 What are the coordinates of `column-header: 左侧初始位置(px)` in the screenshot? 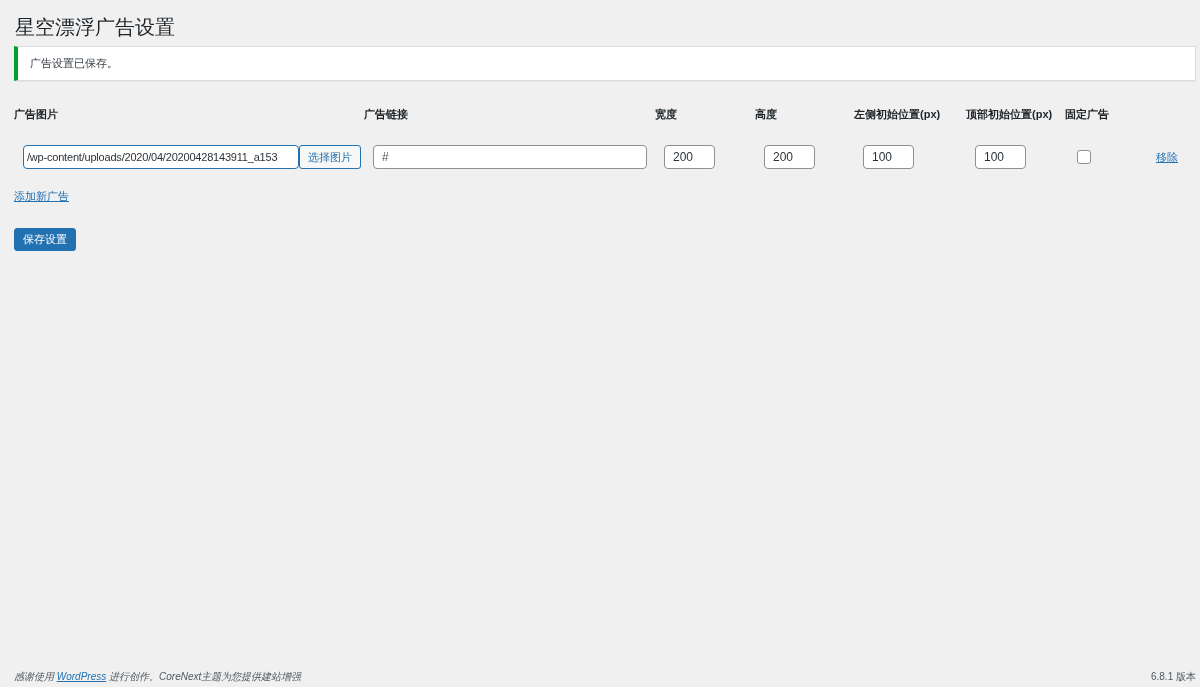 It's located at (898, 114).